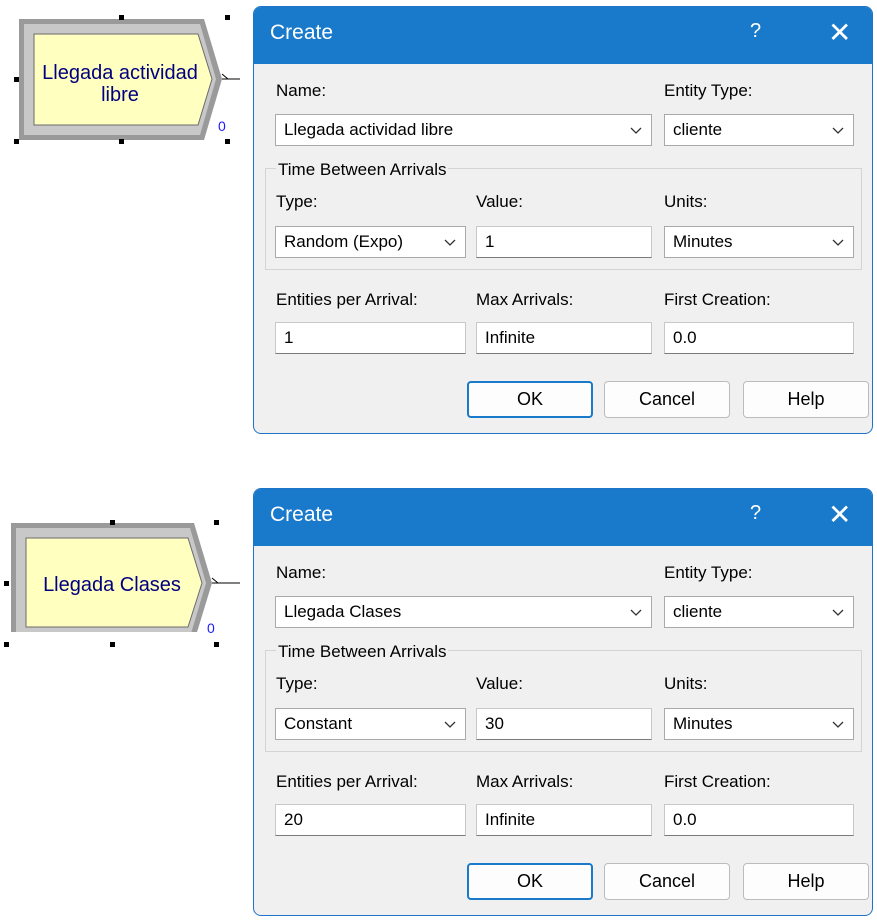 Image resolution: width=877 pixels, height=922 pixels. I want to click on create-module-shape: Llegada Clases 0, so click(120, 559).